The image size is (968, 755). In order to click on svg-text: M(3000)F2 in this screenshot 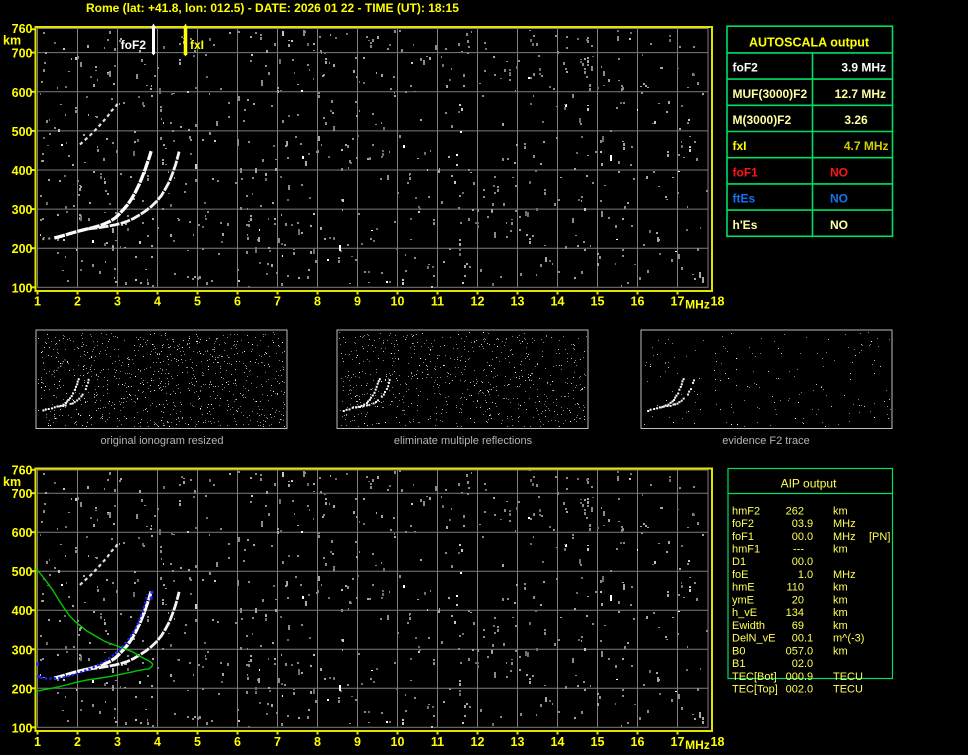, I will do `click(762, 120)`.